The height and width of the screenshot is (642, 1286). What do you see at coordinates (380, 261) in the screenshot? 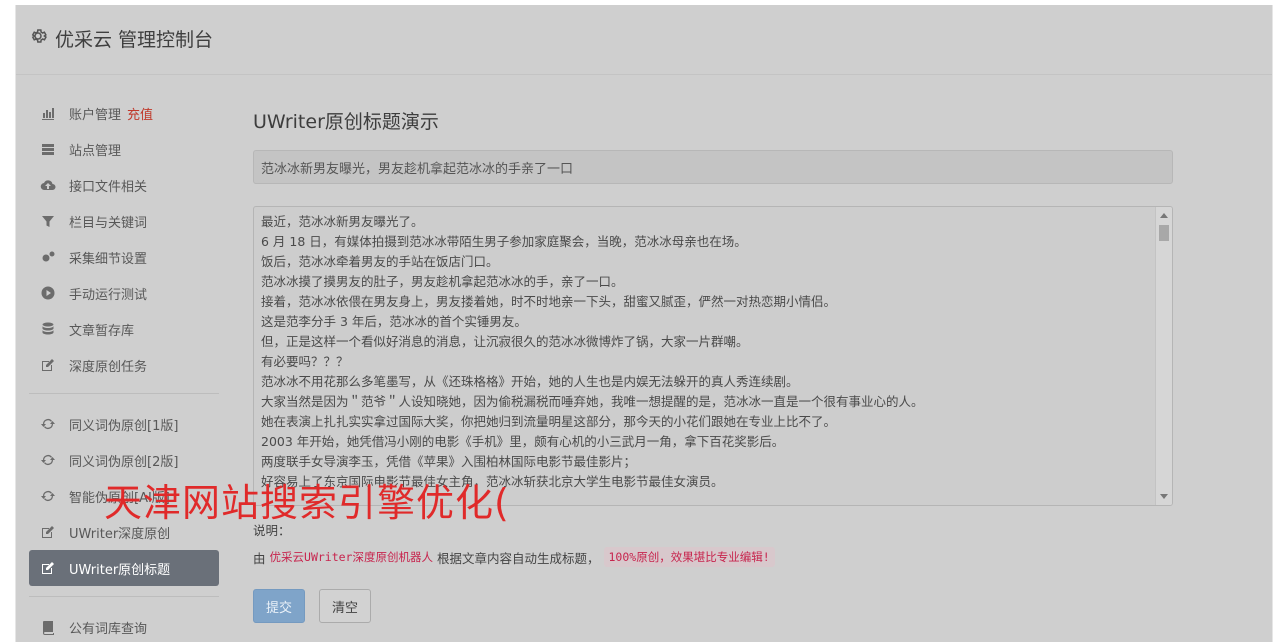
I see `article-line: 饭后，范冰冰牵着男友的手站在饭店门口。` at bounding box center [380, 261].